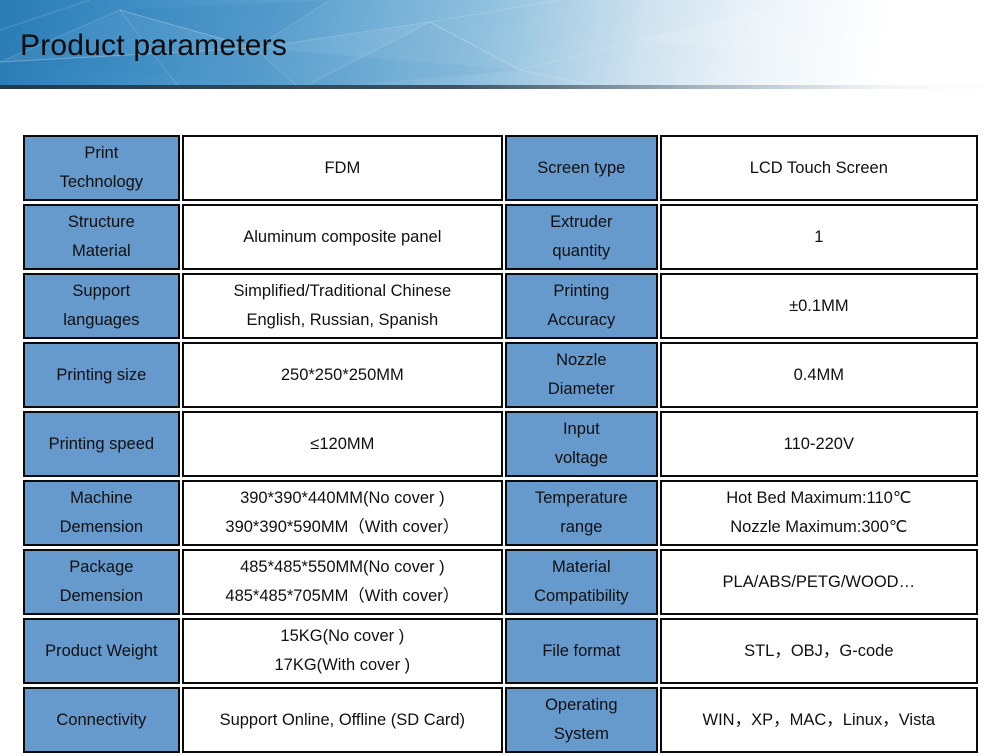 This screenshot has width=1000, height=756. Describe the element at coordinates (342, 527) in the screenshot. I see `cell-text-line: 390*390*590MM（With cover）` at that location.